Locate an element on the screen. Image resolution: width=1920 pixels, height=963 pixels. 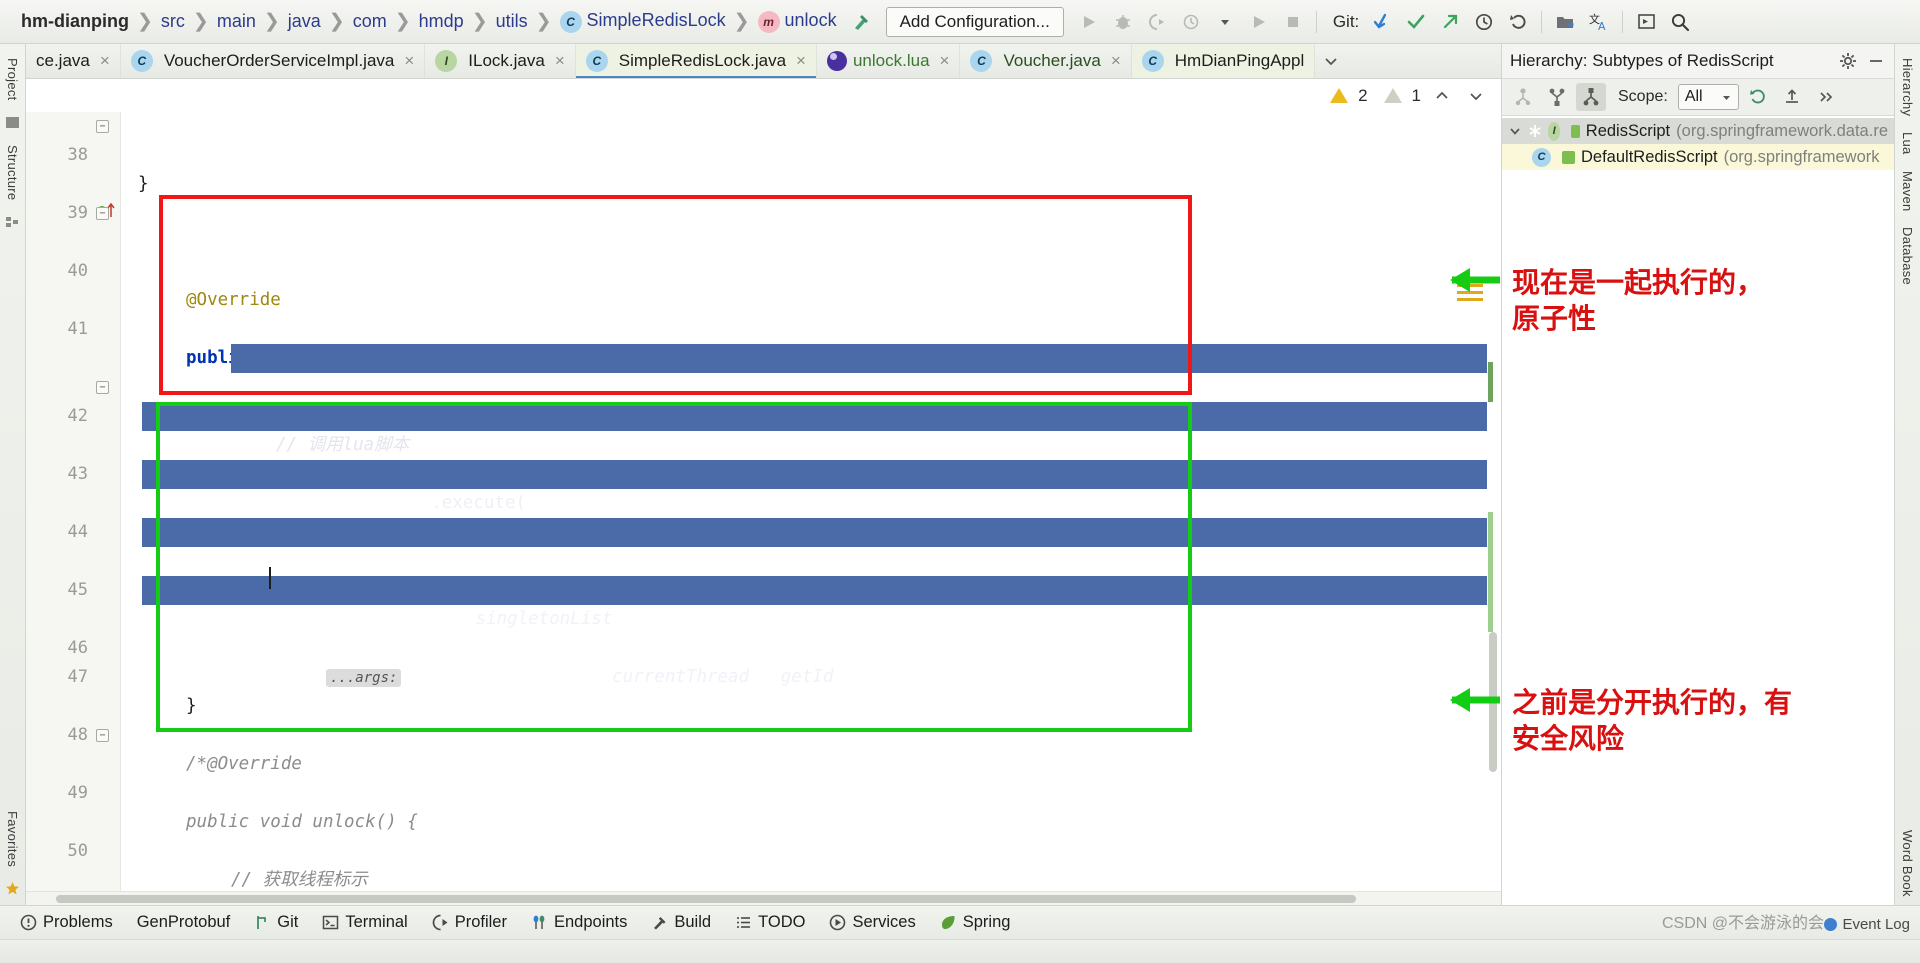
previous-problem-icon is located at coordinates (1442, 96).